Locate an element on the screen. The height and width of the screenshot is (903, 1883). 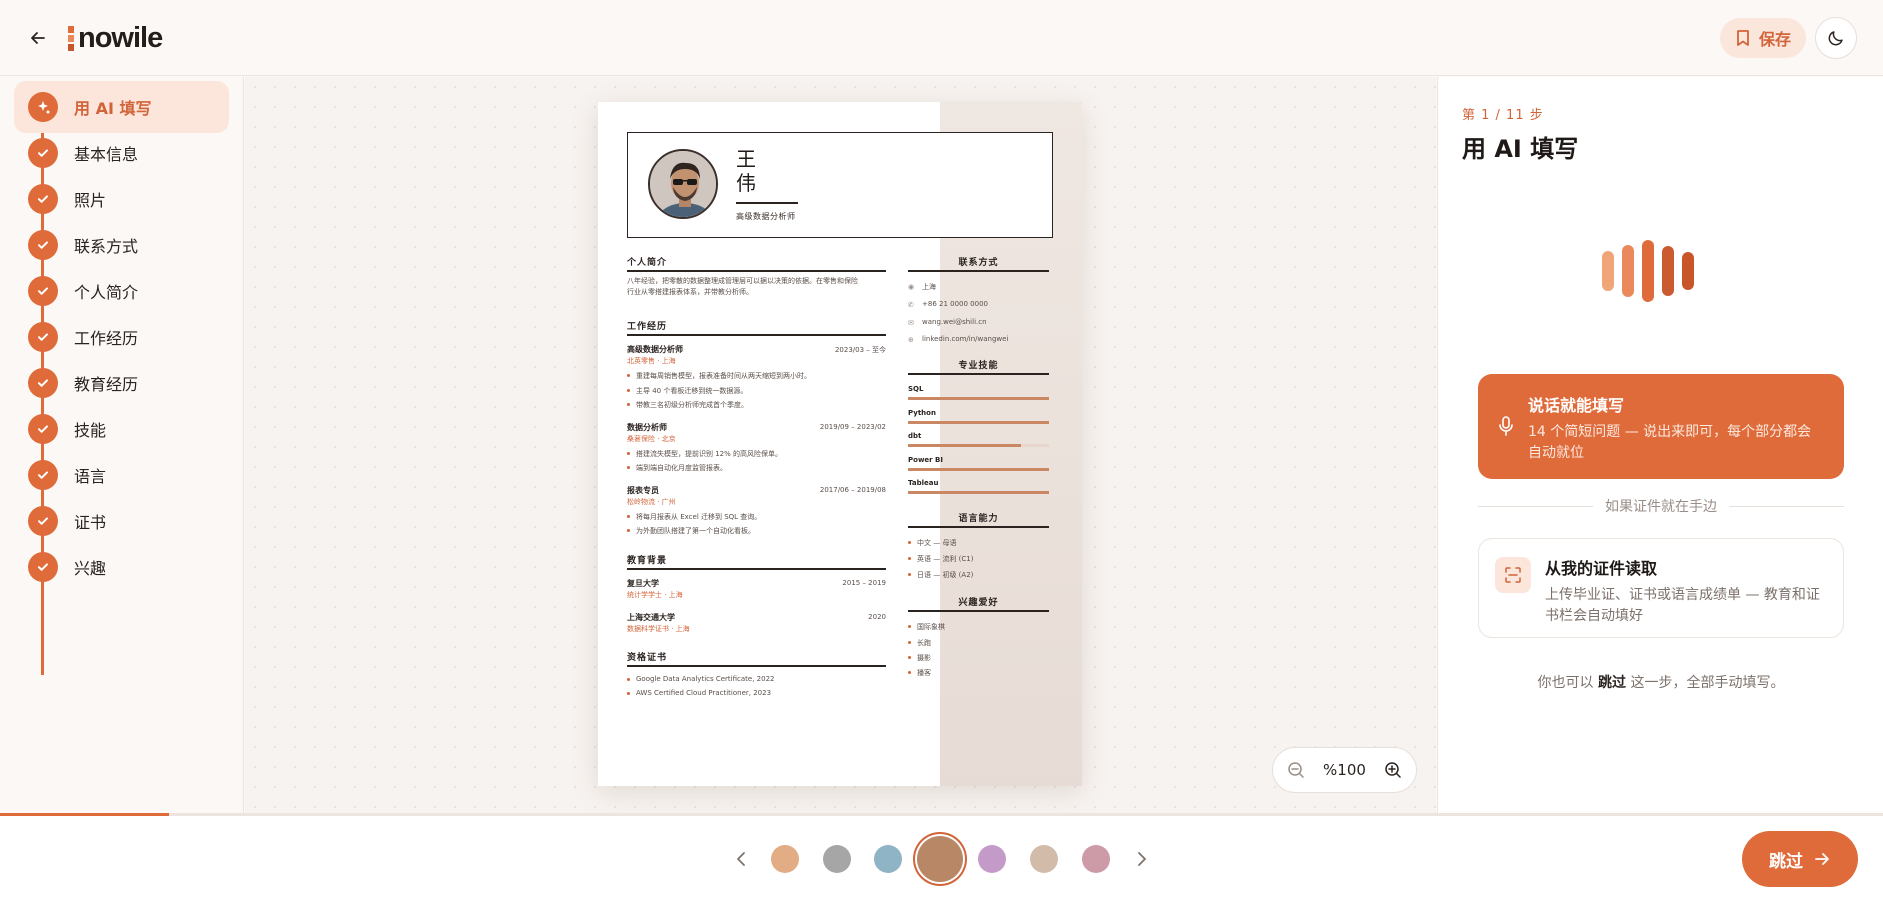
voice-fill-button: 说话就能填写 14 个简短问题 — 说出来即可，每个部分都会自动就位 is located at coordinates (1661, 426).